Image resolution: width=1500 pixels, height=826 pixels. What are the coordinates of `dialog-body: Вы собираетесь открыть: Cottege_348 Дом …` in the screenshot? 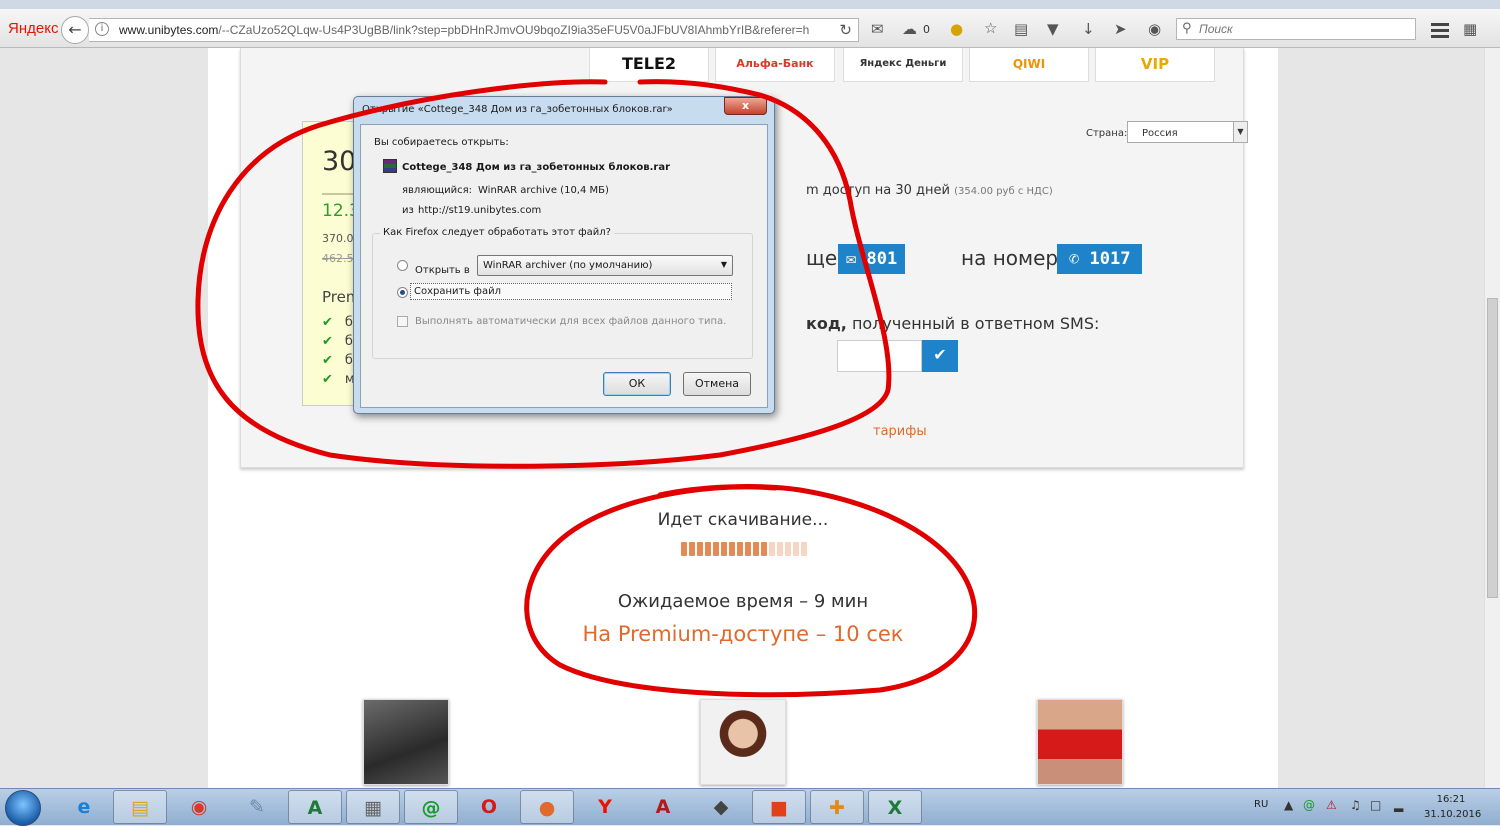 It's located at (564, 266).